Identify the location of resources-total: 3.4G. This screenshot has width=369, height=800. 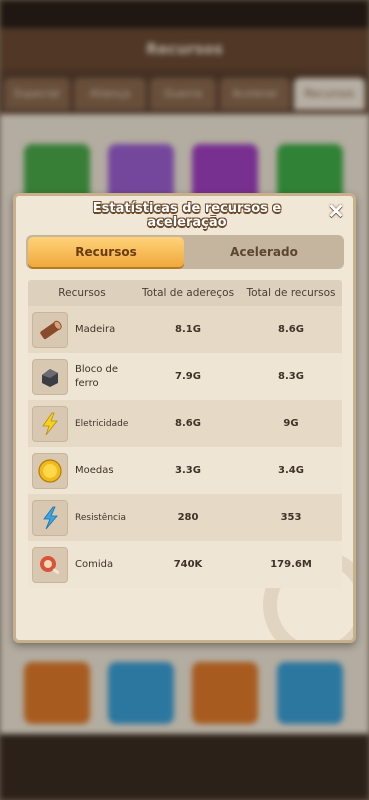
(291, 470).